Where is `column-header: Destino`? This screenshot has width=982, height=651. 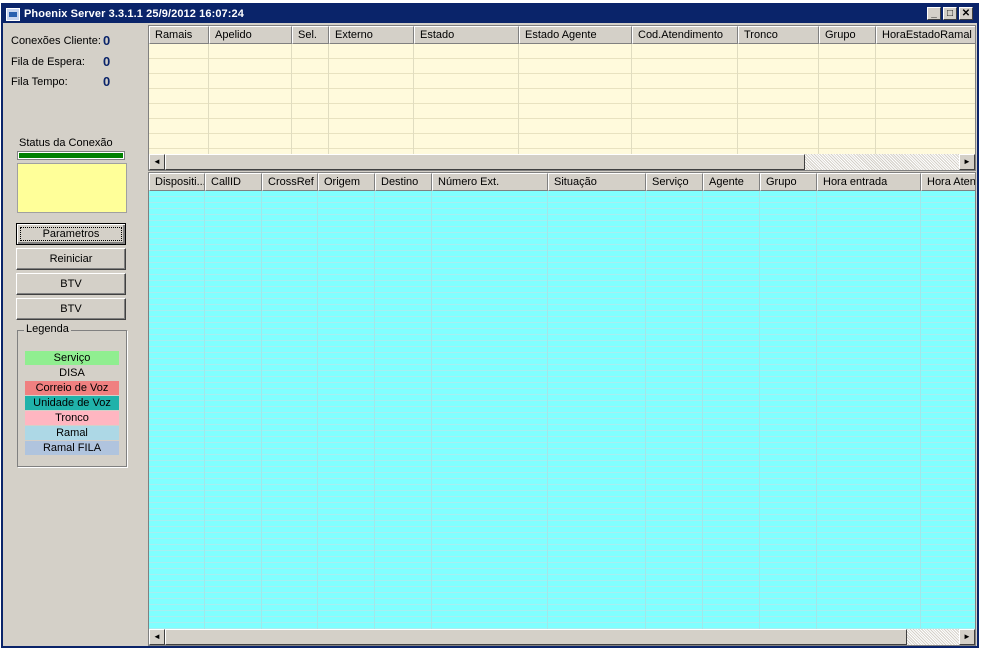 column-header: Destino is located at coordinates (403, 182).